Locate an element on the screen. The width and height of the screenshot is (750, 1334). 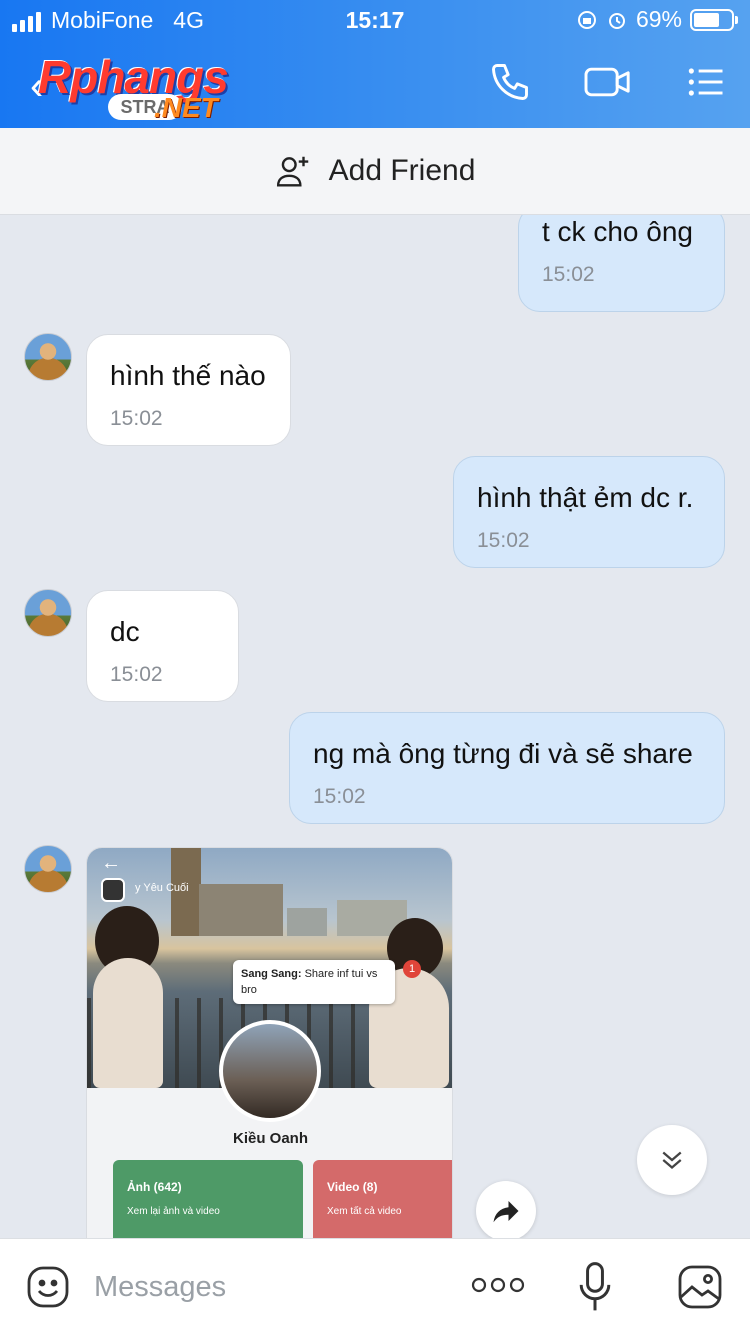
play-icon is located at coordinates (113, 890).